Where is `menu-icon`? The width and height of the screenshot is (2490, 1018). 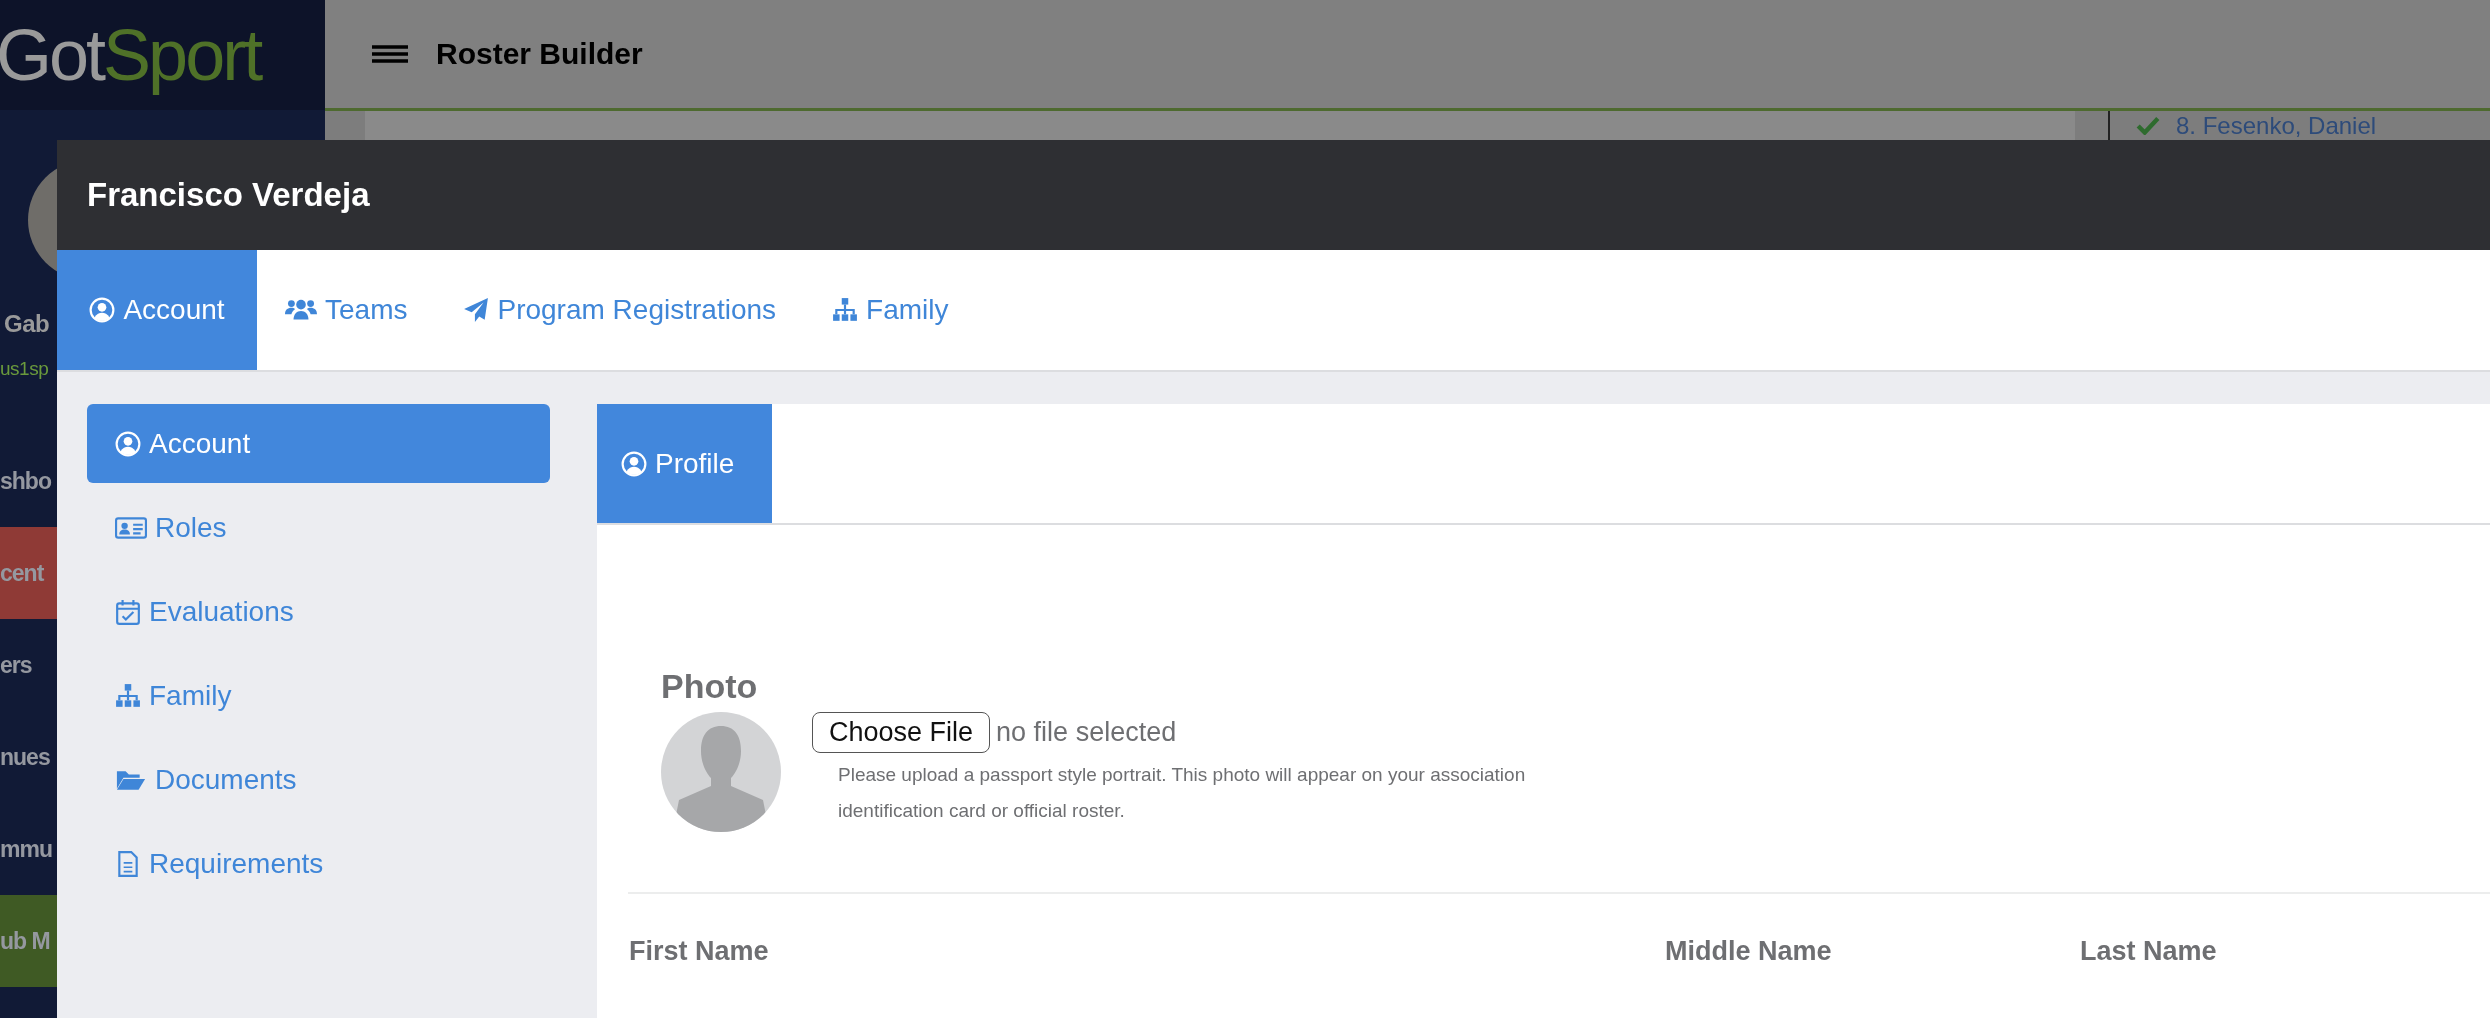
menu-icon is located at coordinates (390, 54).